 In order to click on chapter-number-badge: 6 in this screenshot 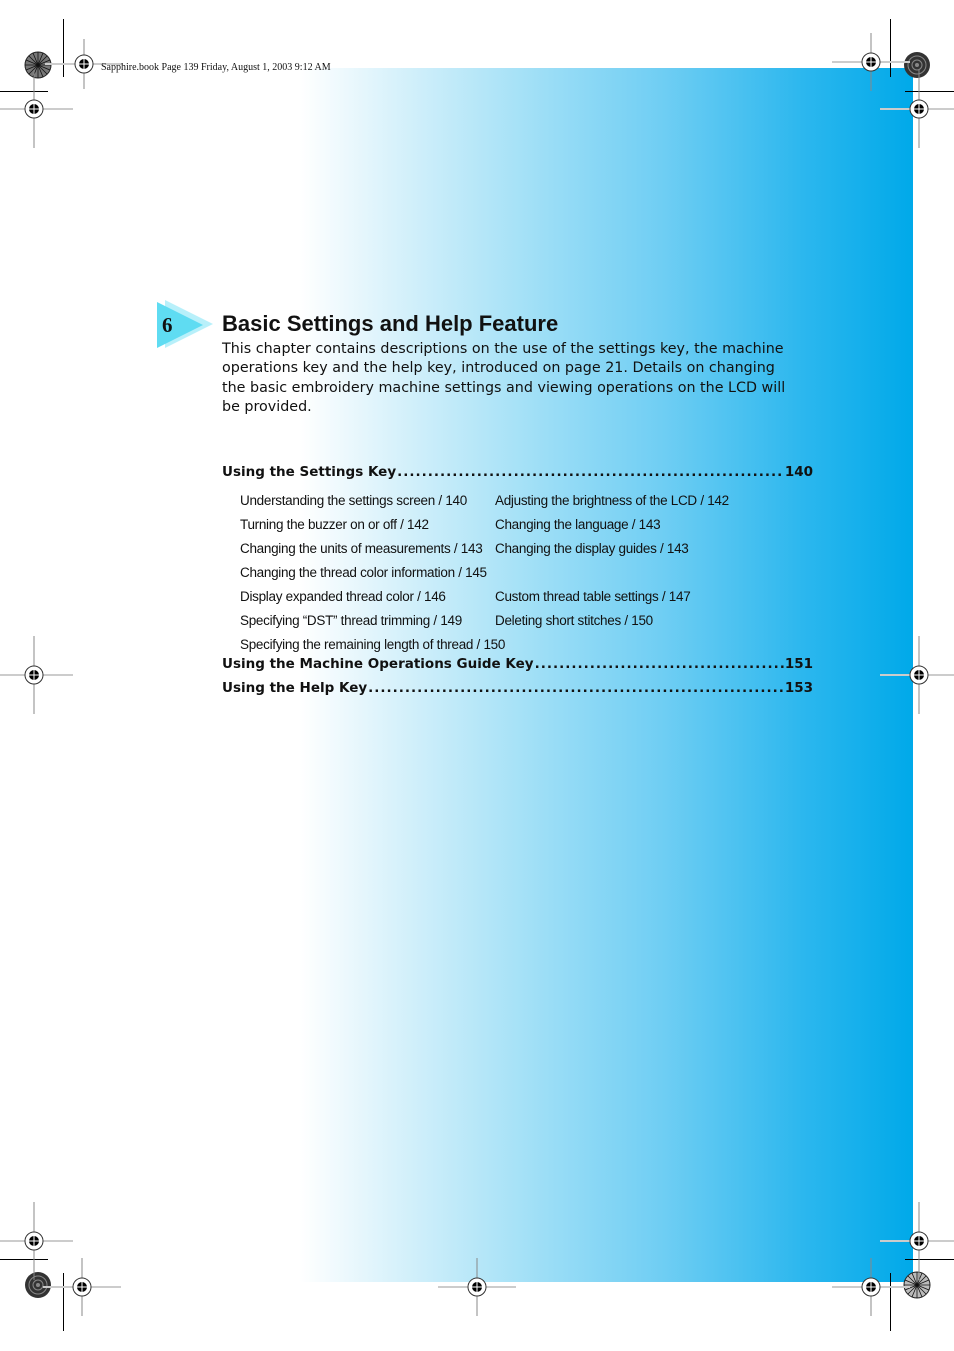, I will do `click(188, 325)`.